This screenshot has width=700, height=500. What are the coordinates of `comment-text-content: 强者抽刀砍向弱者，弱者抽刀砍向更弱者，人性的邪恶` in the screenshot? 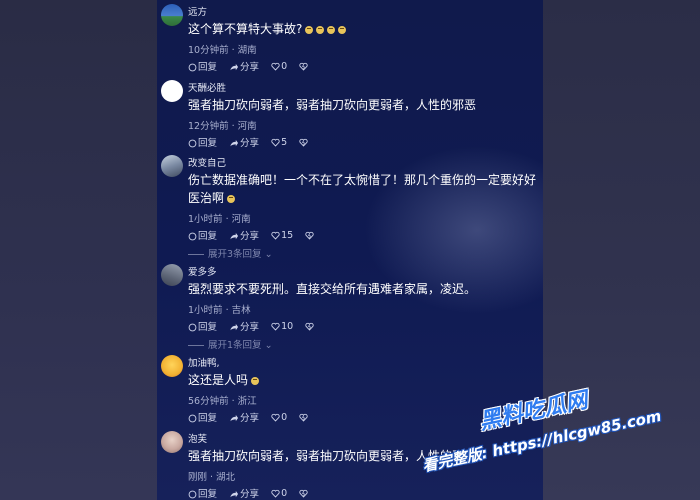 It's located at (332, 105).